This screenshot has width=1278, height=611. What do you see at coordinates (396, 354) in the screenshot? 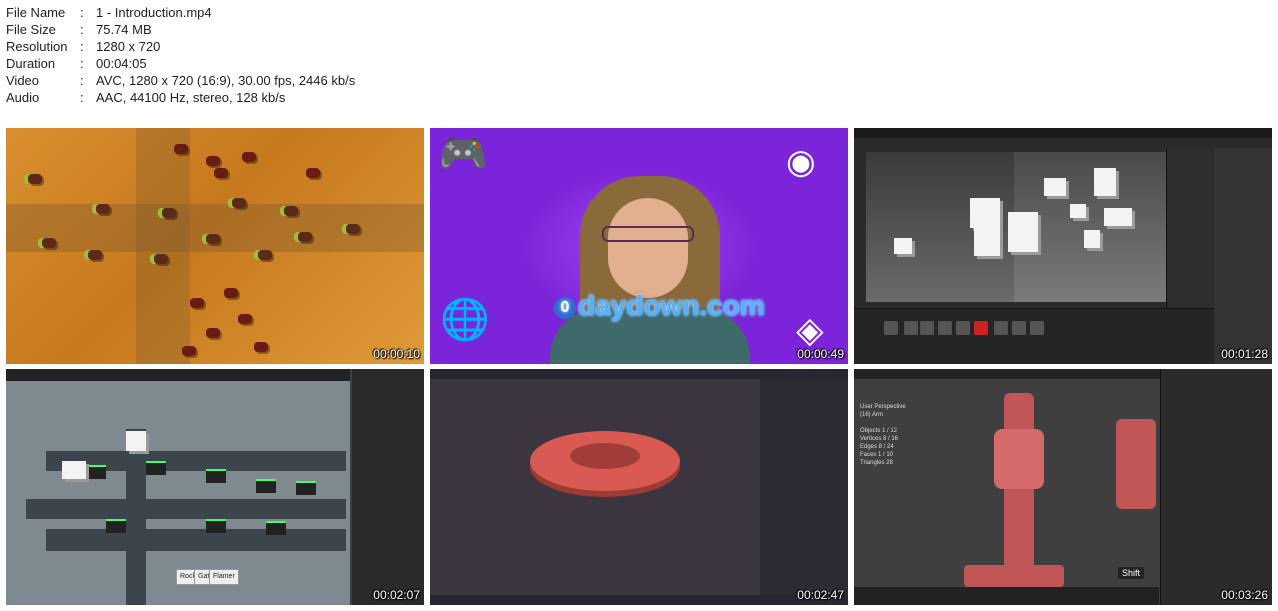
I see `timestamp: 00:00:10` at bounding box center [396, 354].